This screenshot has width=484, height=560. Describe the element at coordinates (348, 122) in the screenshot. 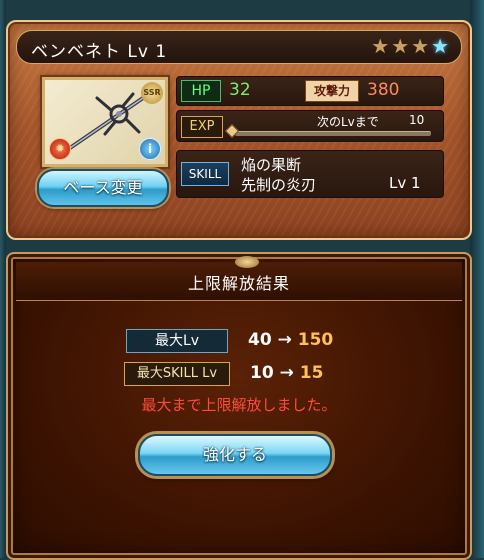

I see `next-level-label: 次のLvまで` at that location.